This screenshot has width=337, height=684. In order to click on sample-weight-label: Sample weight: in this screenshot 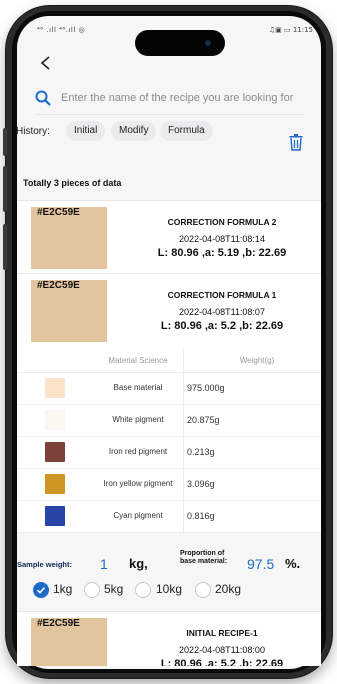, I will do `click(45, 564)`.